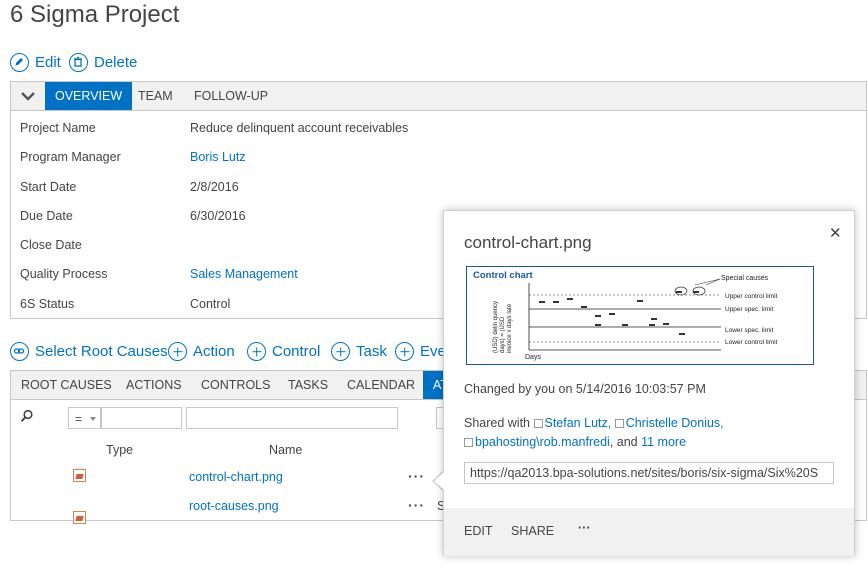 The image size is (868, 568). I want to click on add-event-label: Eve, so click(433, 351).